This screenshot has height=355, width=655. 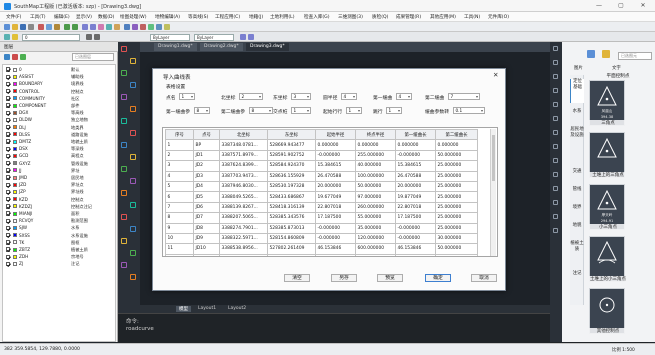 What do you see at coordinates (577, 91) in the screenshot?
I see `symbol-category-tab: 定位基础` at bounding box center [577, 91].